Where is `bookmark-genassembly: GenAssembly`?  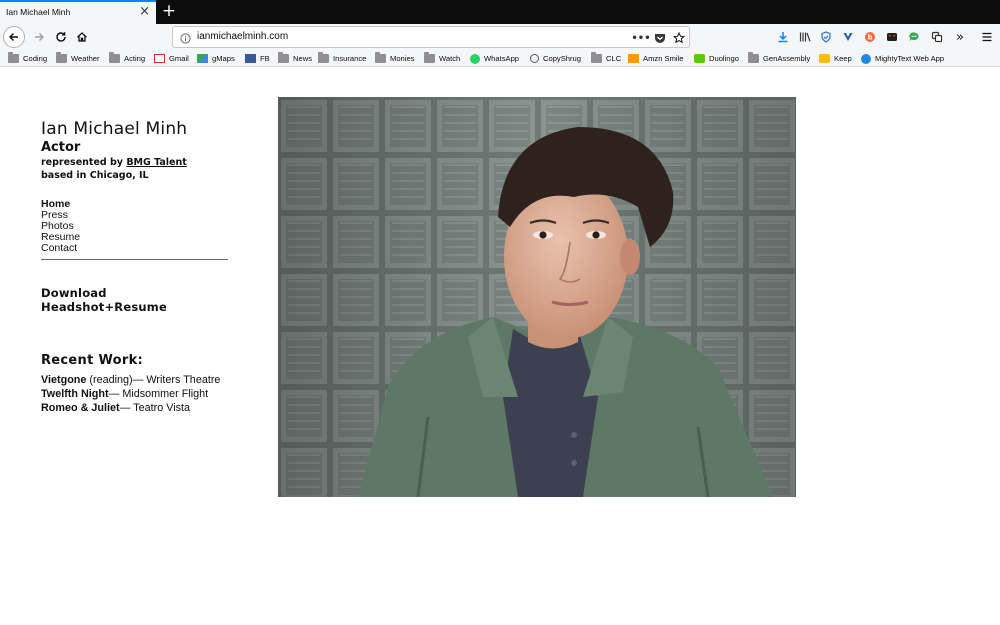
bookmark-genassembly: GenAssembly is located at coordinates (779, 58).